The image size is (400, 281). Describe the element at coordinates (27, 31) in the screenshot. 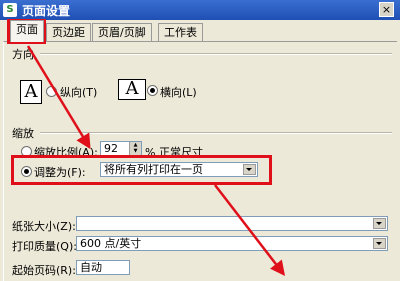

I see `tab-page: 页面` at that location.